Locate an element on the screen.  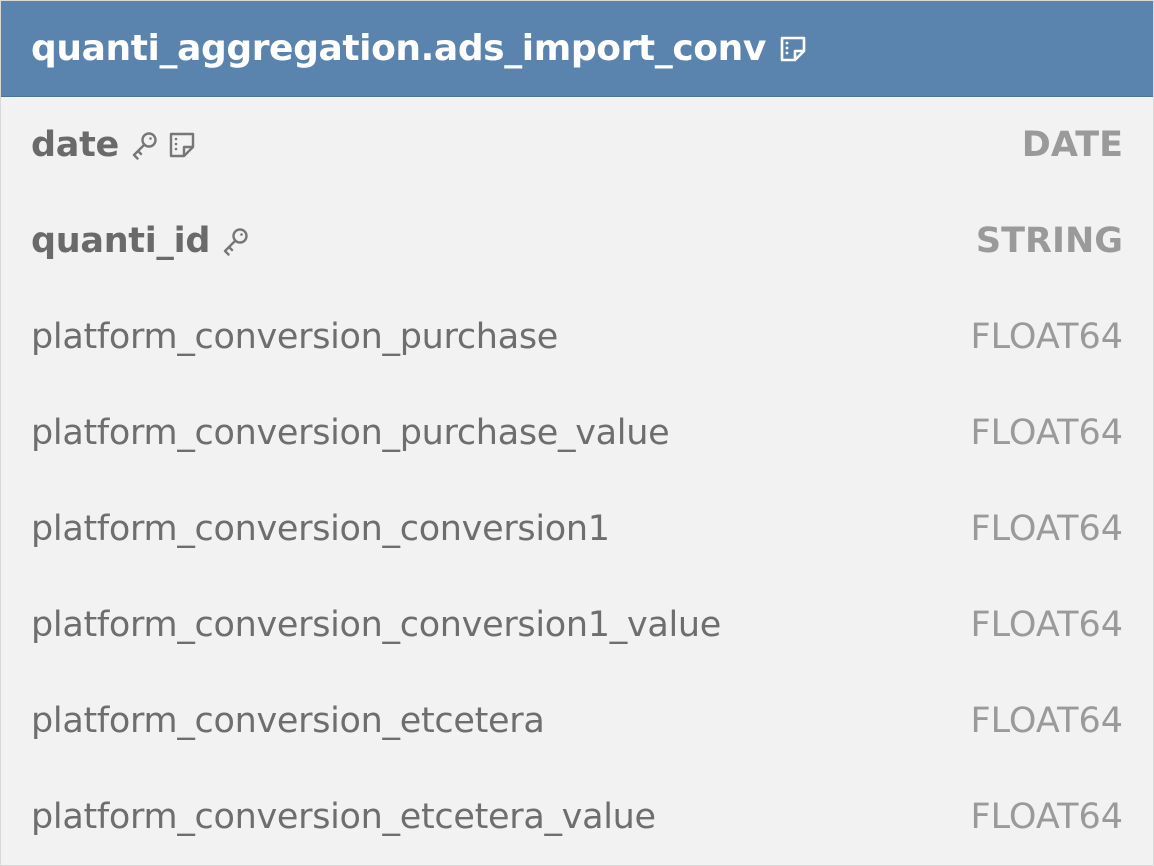
table-header: quanti_aggregation.ads_import_conv is located at coordinates (577, 49).